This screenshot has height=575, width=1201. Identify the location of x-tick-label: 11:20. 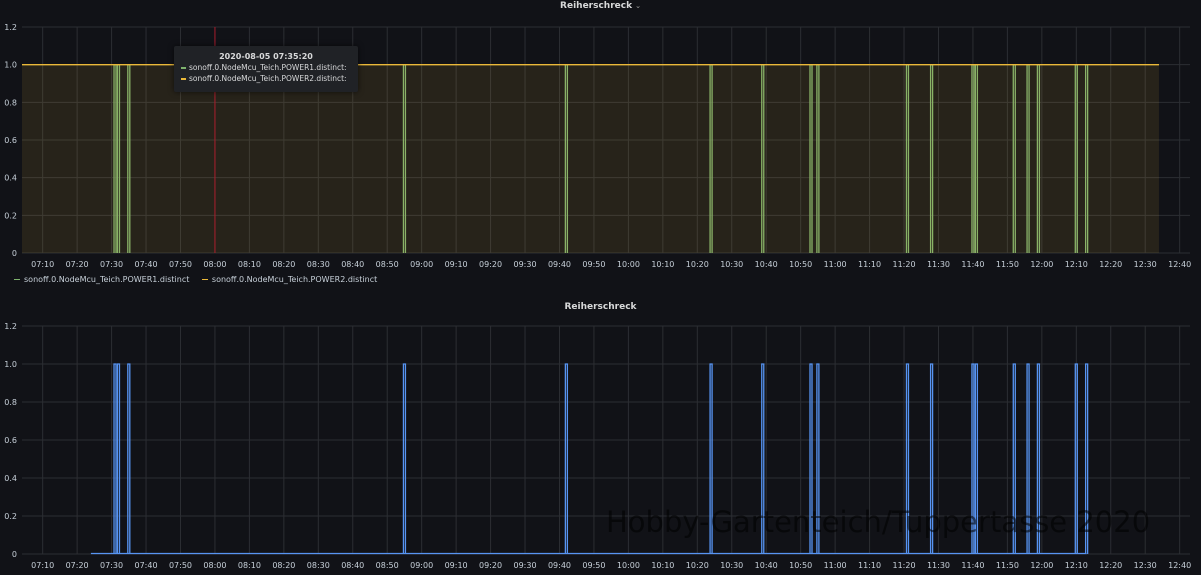
(903, 565).